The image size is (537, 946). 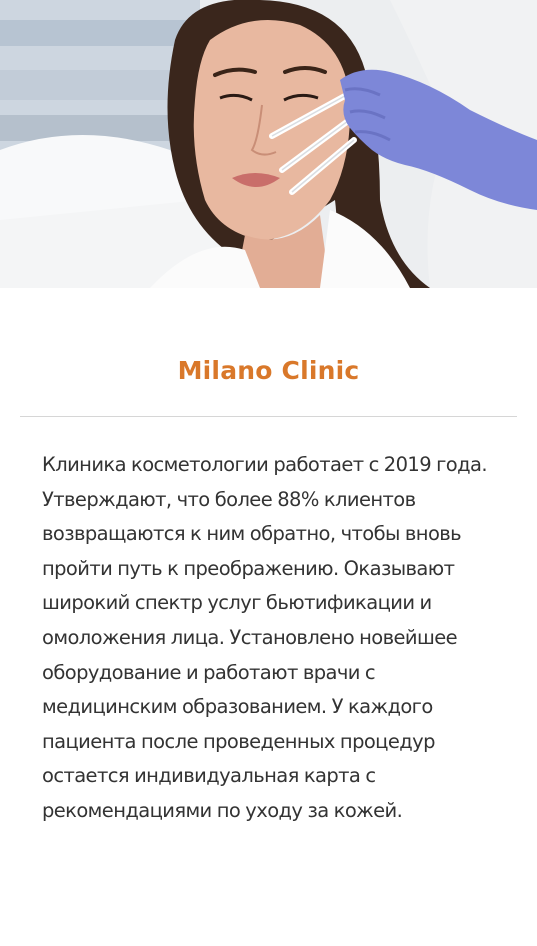 I want to click on clinic-name: Milano Clinic, so click(x=268, y=370).